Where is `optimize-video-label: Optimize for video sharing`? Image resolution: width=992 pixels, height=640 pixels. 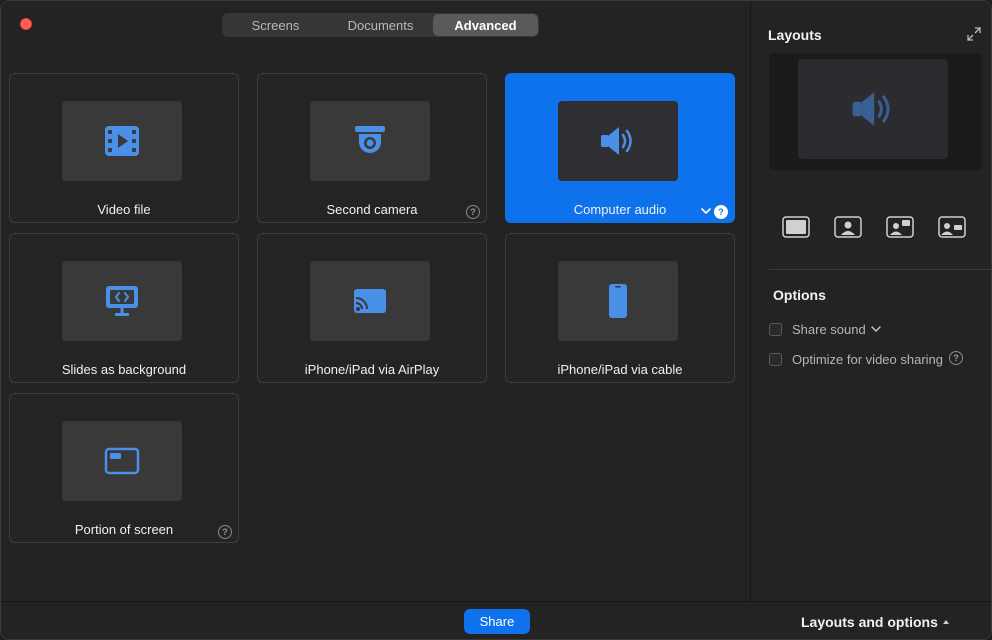 optimize-video-label: Optimize for video sharing is located at coordinates (868, 359).